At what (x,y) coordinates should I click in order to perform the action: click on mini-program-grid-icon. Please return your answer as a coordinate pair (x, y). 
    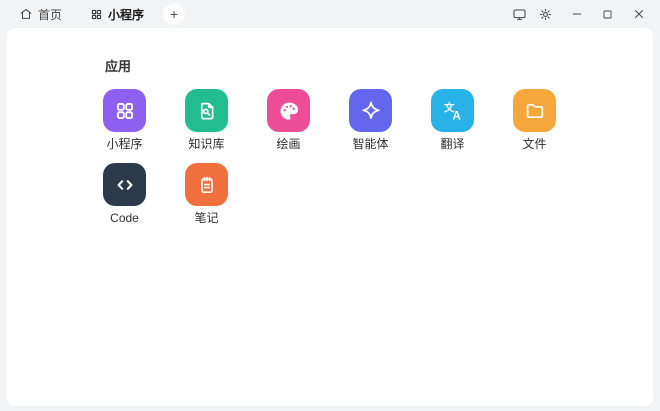
    Looking at the image, I should click on (124, 110).